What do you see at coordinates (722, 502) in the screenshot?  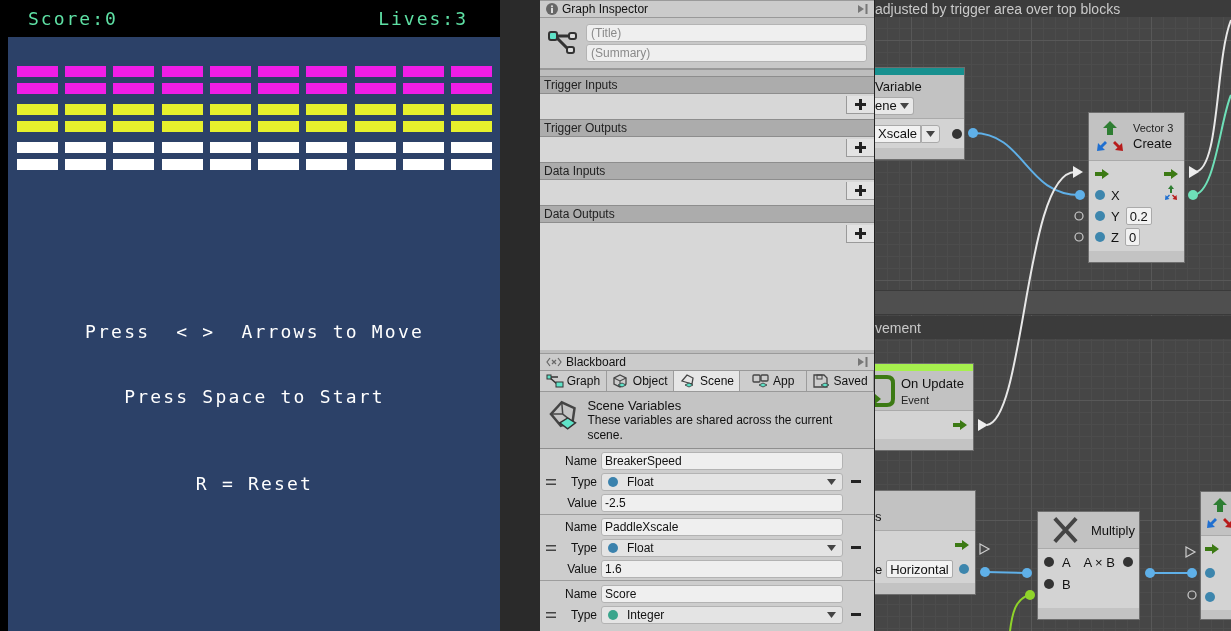 I see `value-field: -2.5` at bounding box center [722, 502].